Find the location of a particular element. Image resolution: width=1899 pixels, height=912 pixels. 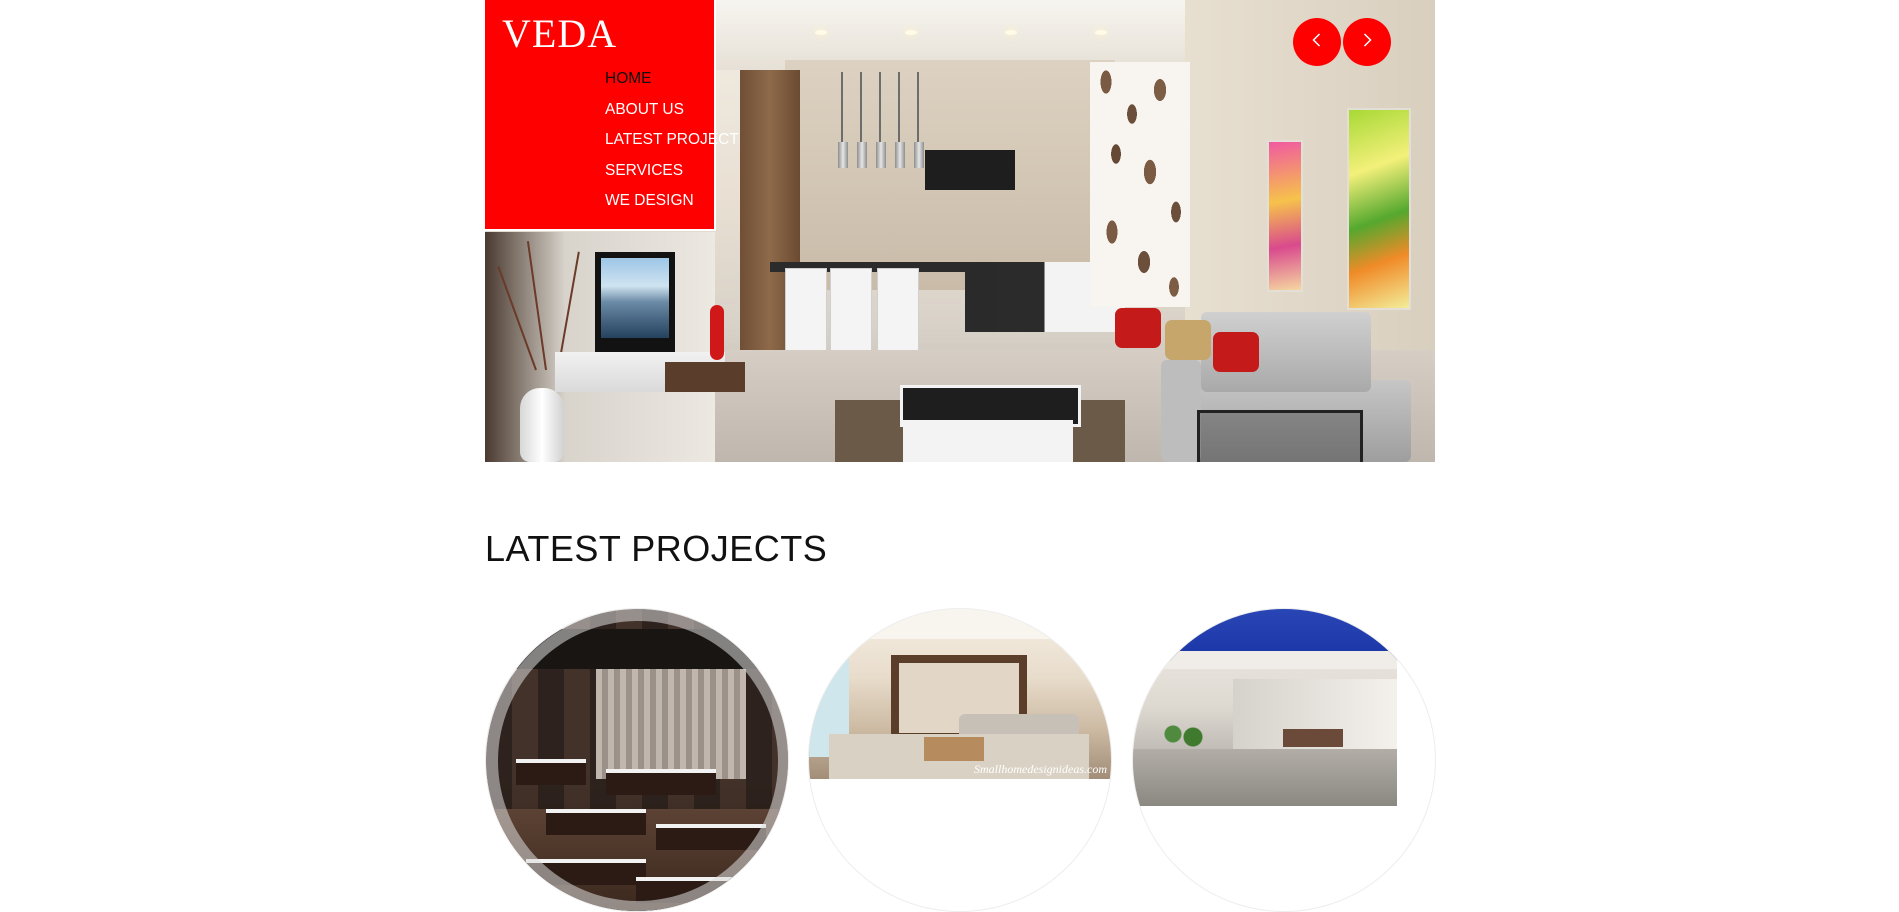

chevron-left-icon is located at coordinates (1317, 42).